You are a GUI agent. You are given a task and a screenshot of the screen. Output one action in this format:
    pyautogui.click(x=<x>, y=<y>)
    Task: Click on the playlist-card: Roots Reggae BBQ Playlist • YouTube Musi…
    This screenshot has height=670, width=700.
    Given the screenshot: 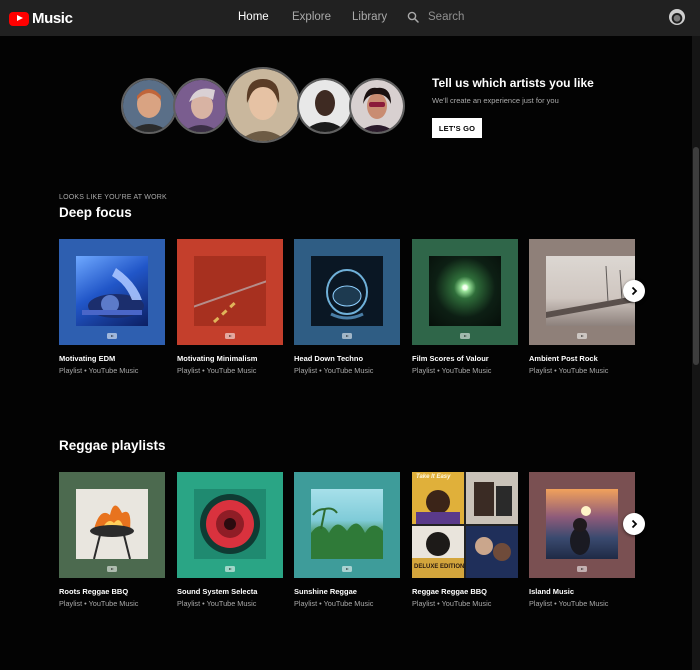 What is the action you would take?
    pyautogui.click(x=112, y=540)
    